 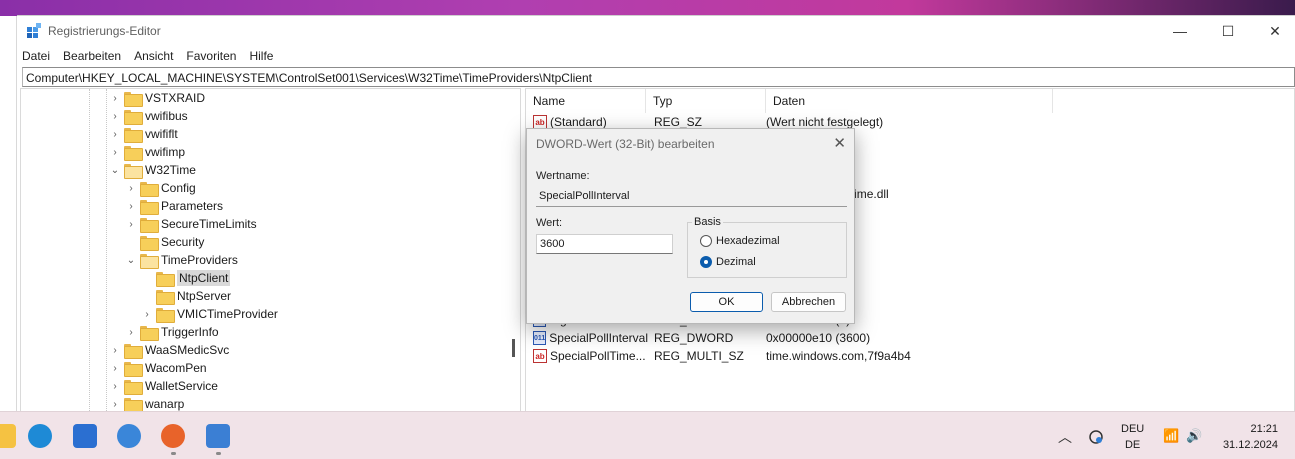 I want to click on tree-item-label: WalletService, so click(x=181, y=386).